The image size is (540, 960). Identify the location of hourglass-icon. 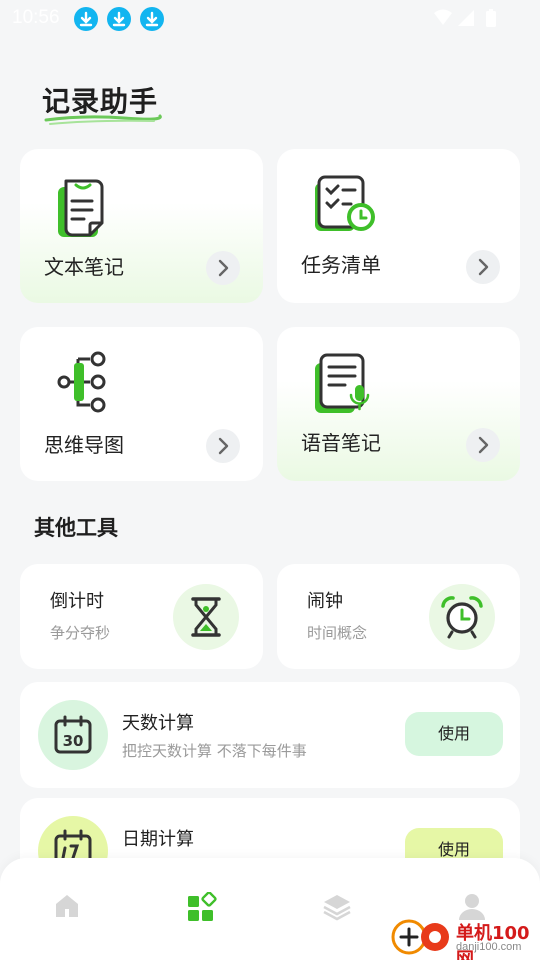
(206, 617).